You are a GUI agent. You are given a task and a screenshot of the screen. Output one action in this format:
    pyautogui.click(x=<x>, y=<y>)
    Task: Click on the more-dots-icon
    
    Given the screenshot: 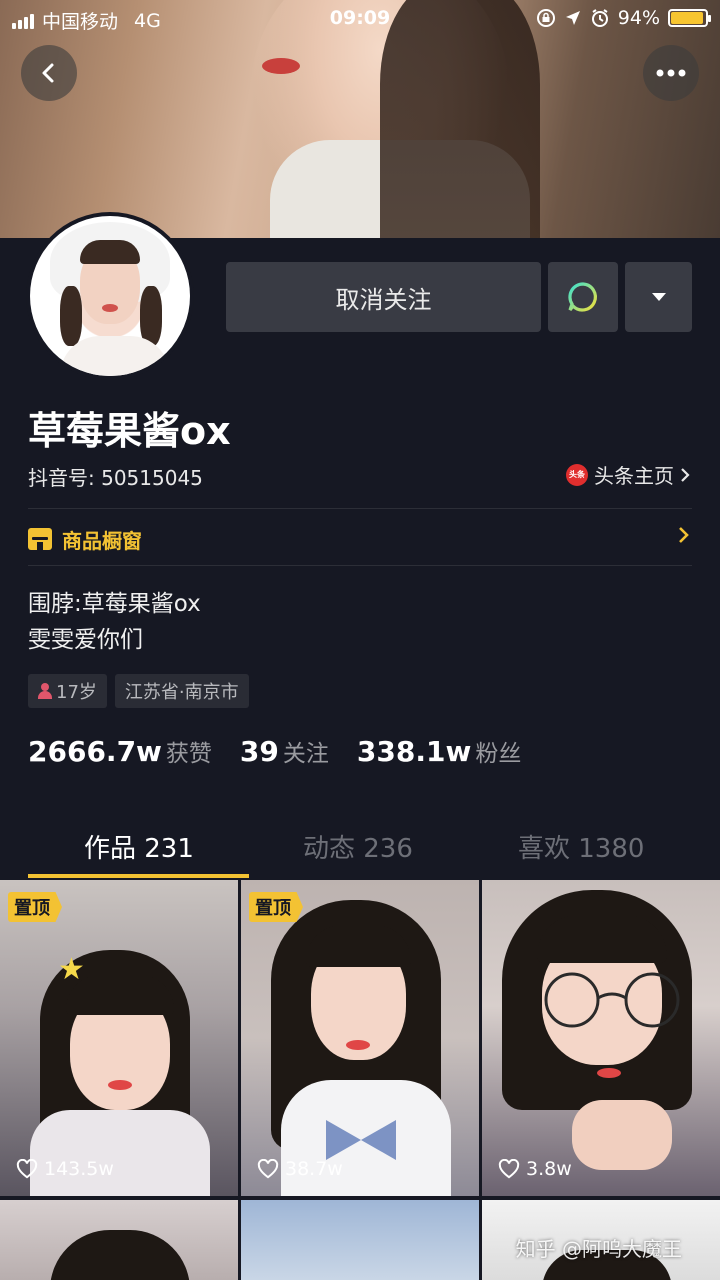 What is the action you would take?
    pyautogui.click(x=671, y=73)
    